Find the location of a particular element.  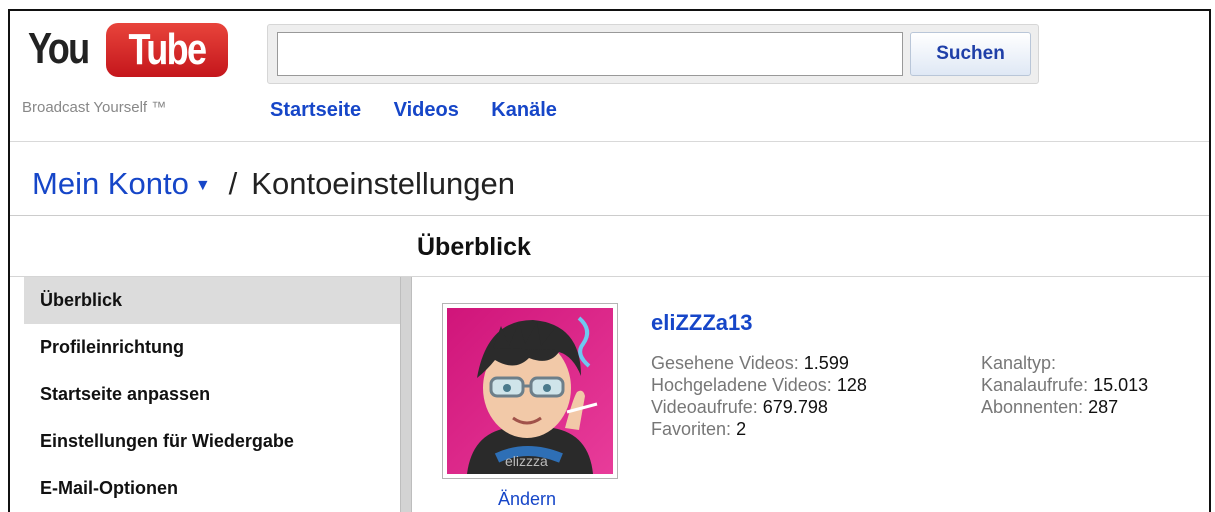

logo-you-text: You is located at coordinates (59, 48).